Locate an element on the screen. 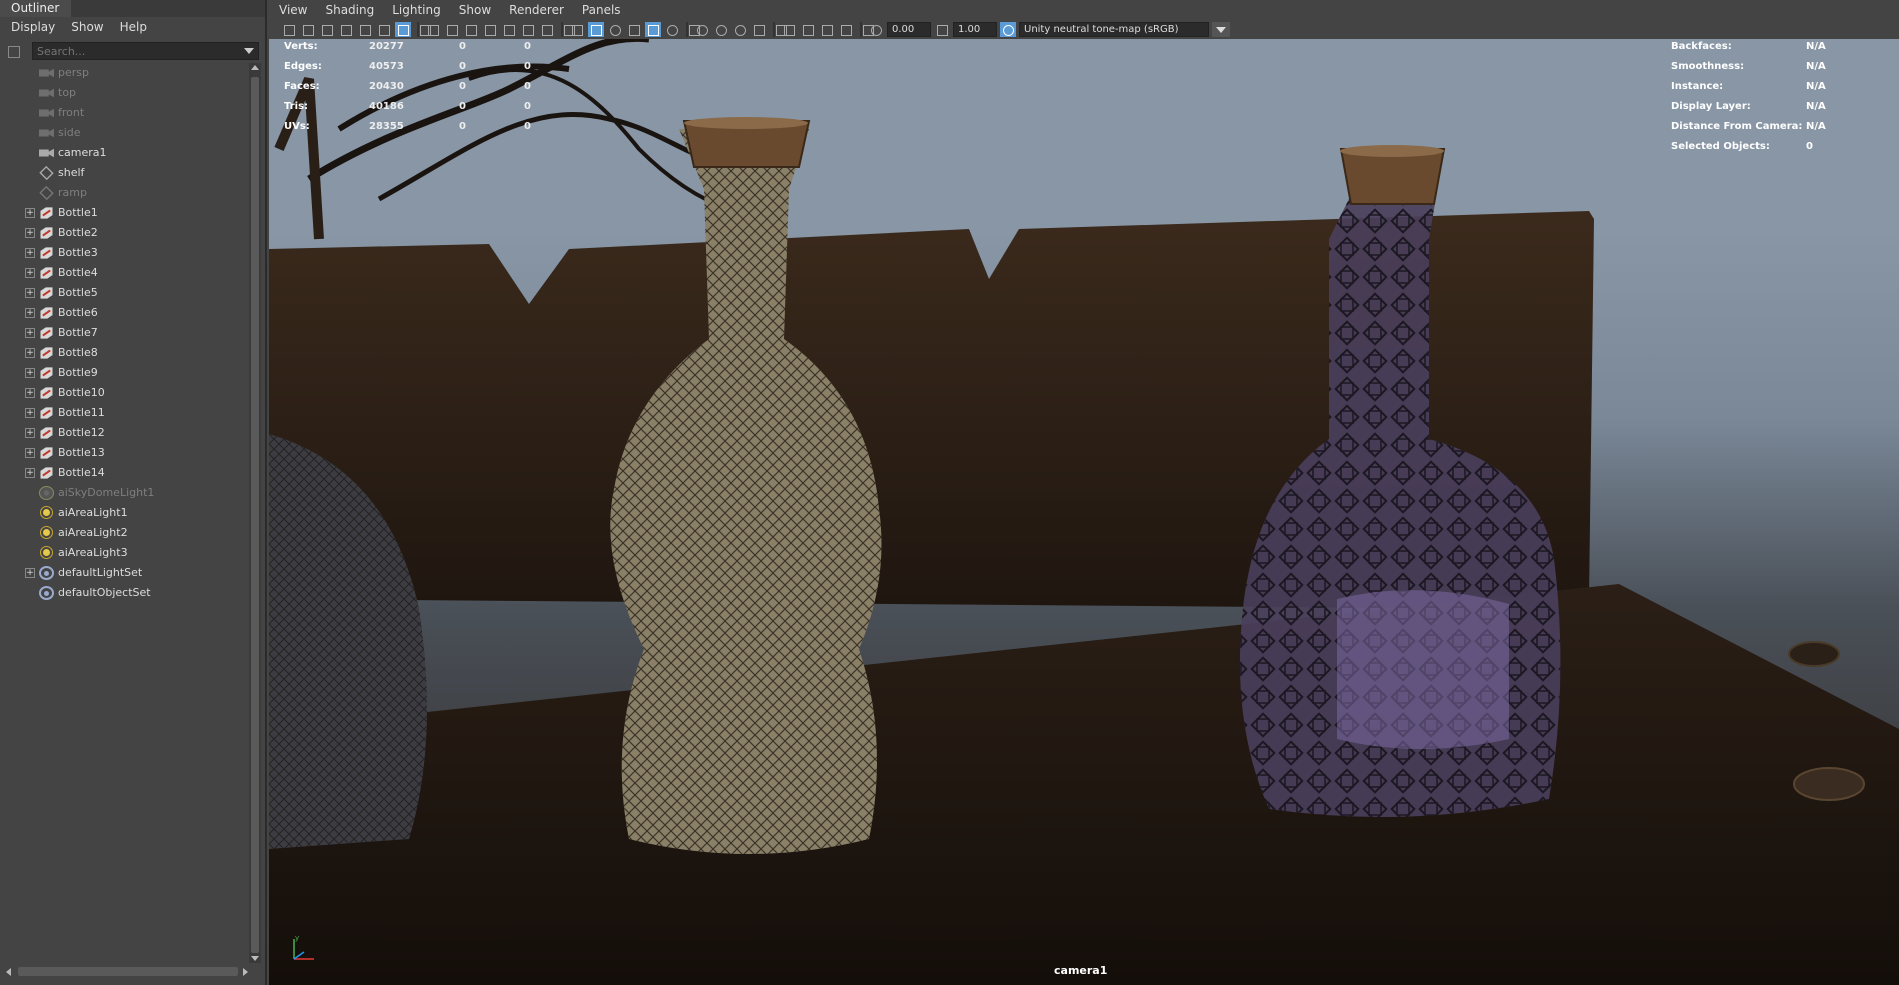  outliner-item-bottle5: + Bottle5 is located at coordinates (124, 293).